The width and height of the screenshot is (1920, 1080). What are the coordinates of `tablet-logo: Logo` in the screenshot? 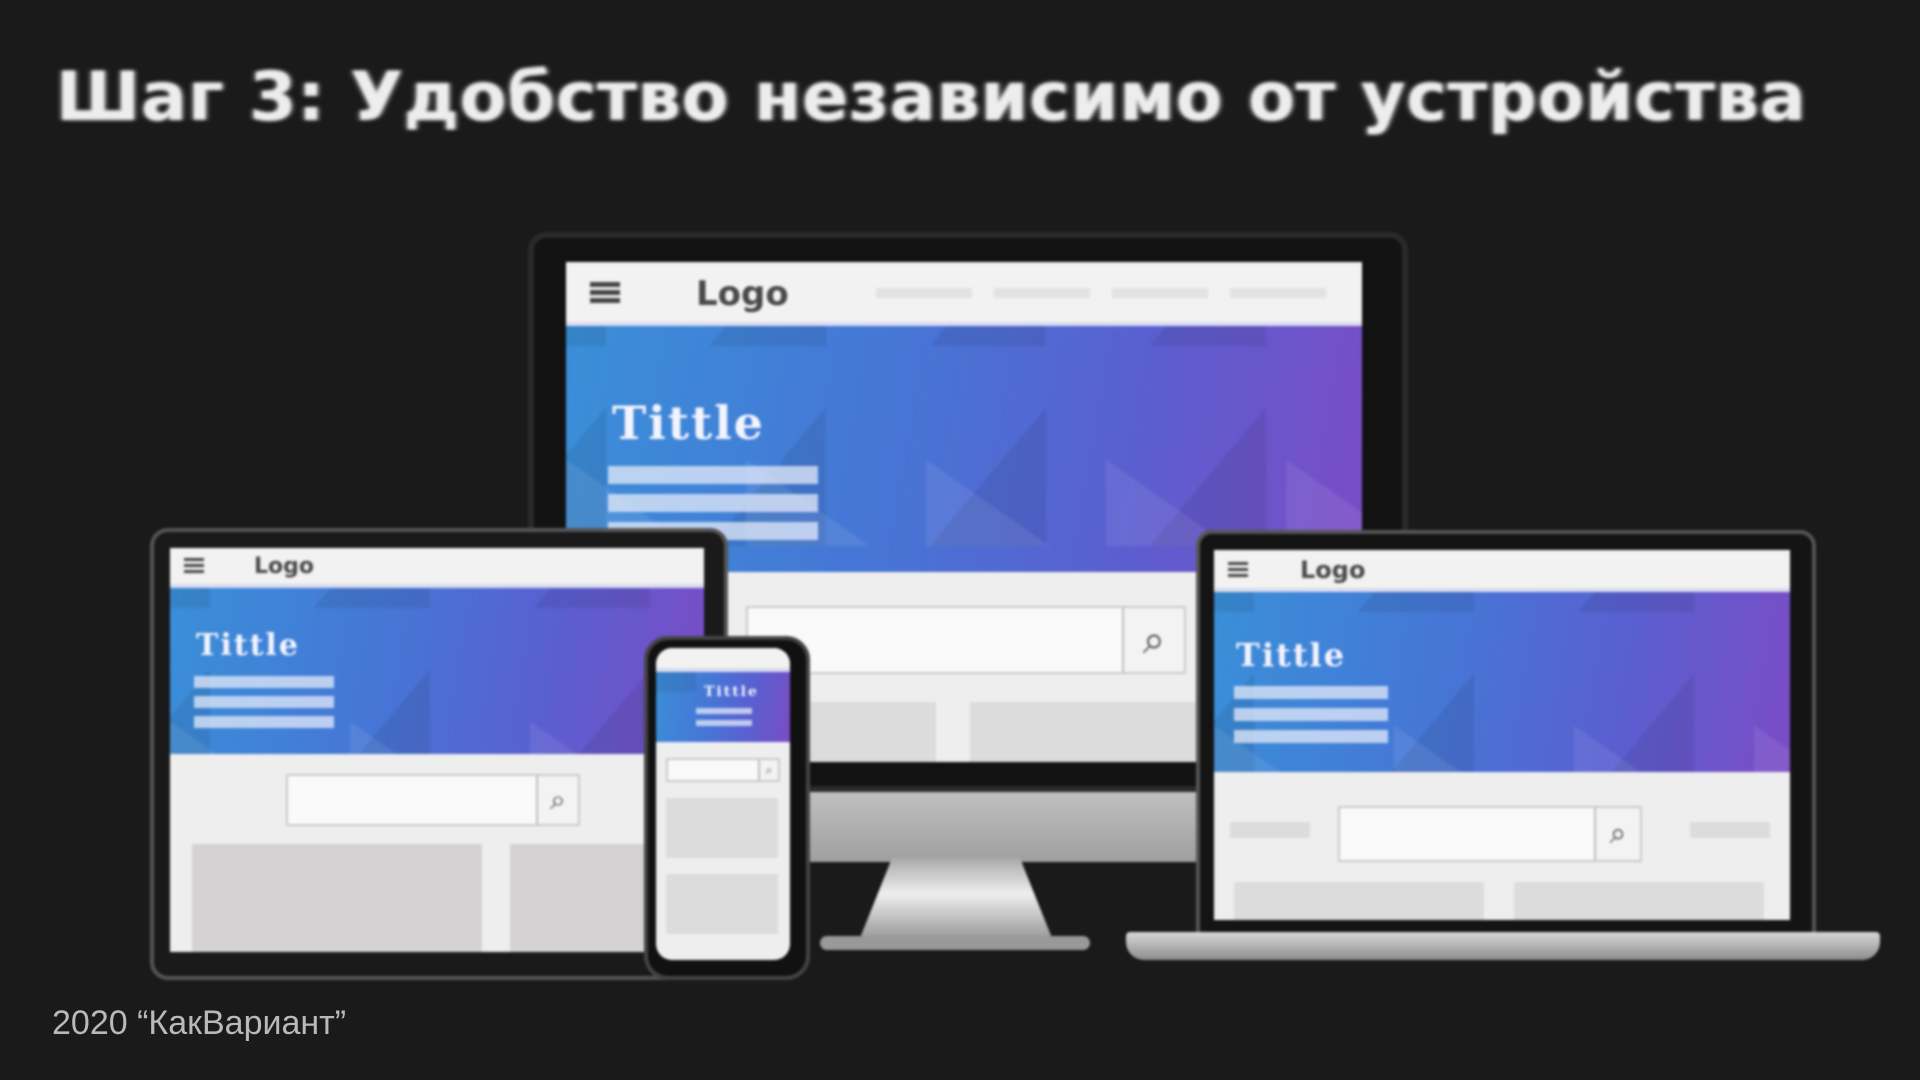 It's located at (284, 566).